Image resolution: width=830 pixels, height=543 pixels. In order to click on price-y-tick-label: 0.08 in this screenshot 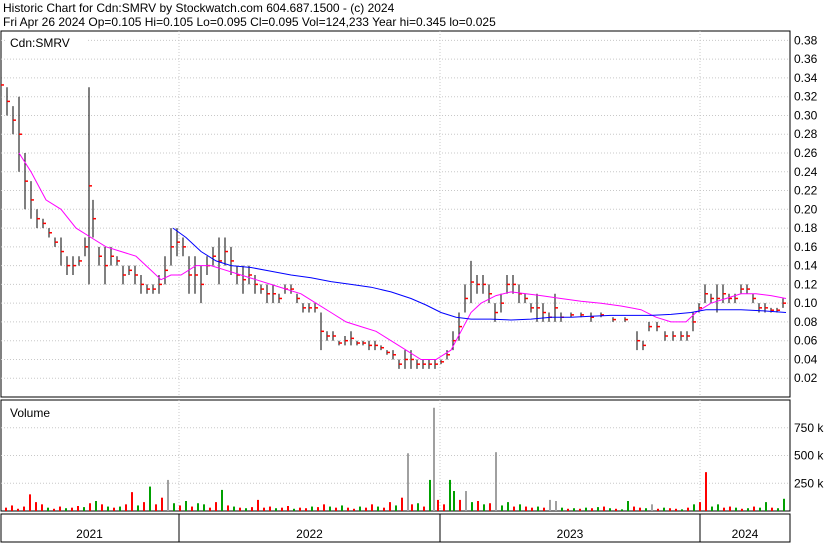, I will do `click(806, 322)`.